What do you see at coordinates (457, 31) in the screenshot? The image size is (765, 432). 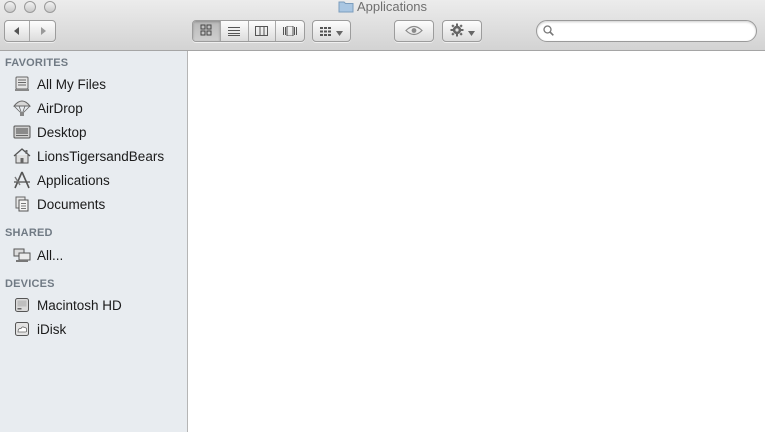 I see `gear-icon` at bounding box center [457, 31].